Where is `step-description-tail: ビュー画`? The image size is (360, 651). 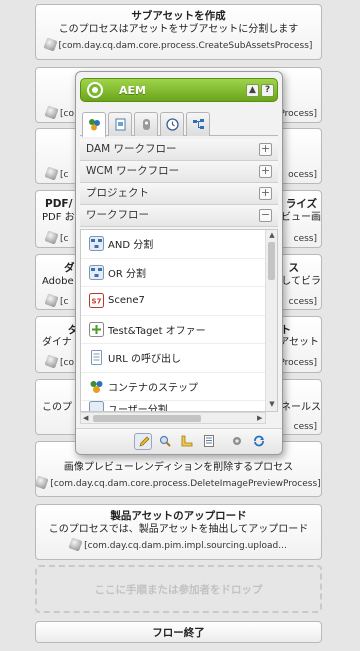
step-description-tail: ビュー画 is located at coordinates (301, 217).